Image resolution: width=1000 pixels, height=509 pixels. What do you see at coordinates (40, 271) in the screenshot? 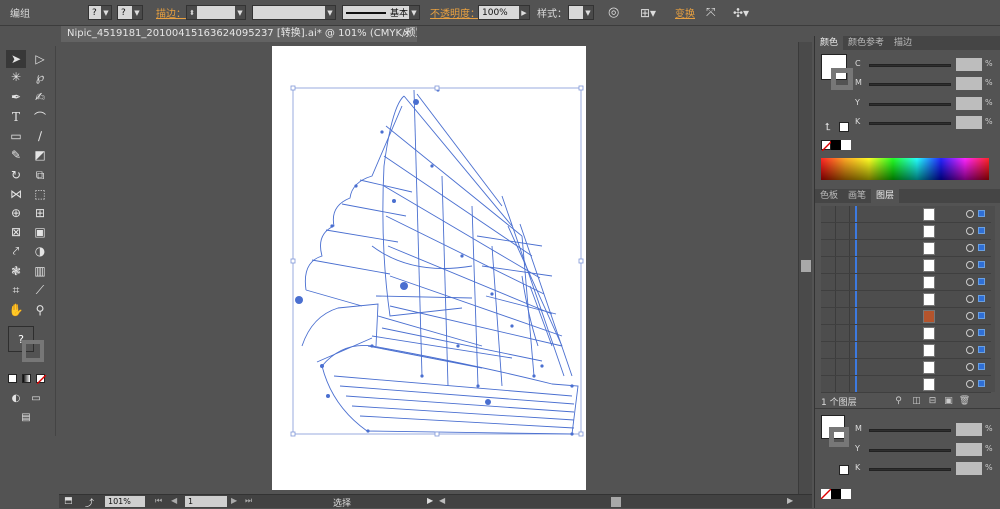
I see `column-graph-tool-icon: ▥` at bounding box center [40, 271].